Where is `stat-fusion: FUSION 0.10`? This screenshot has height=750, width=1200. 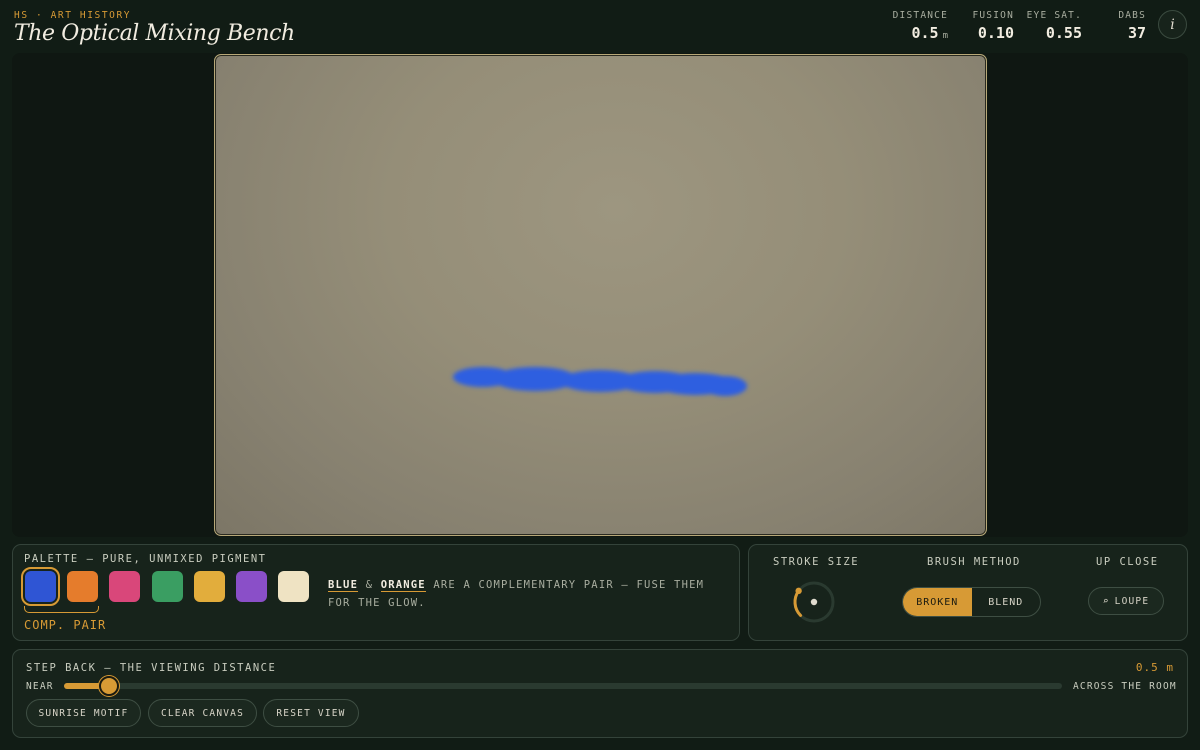 stat-fusion: FUSION 0.10 is located at coordinates (987, 26).